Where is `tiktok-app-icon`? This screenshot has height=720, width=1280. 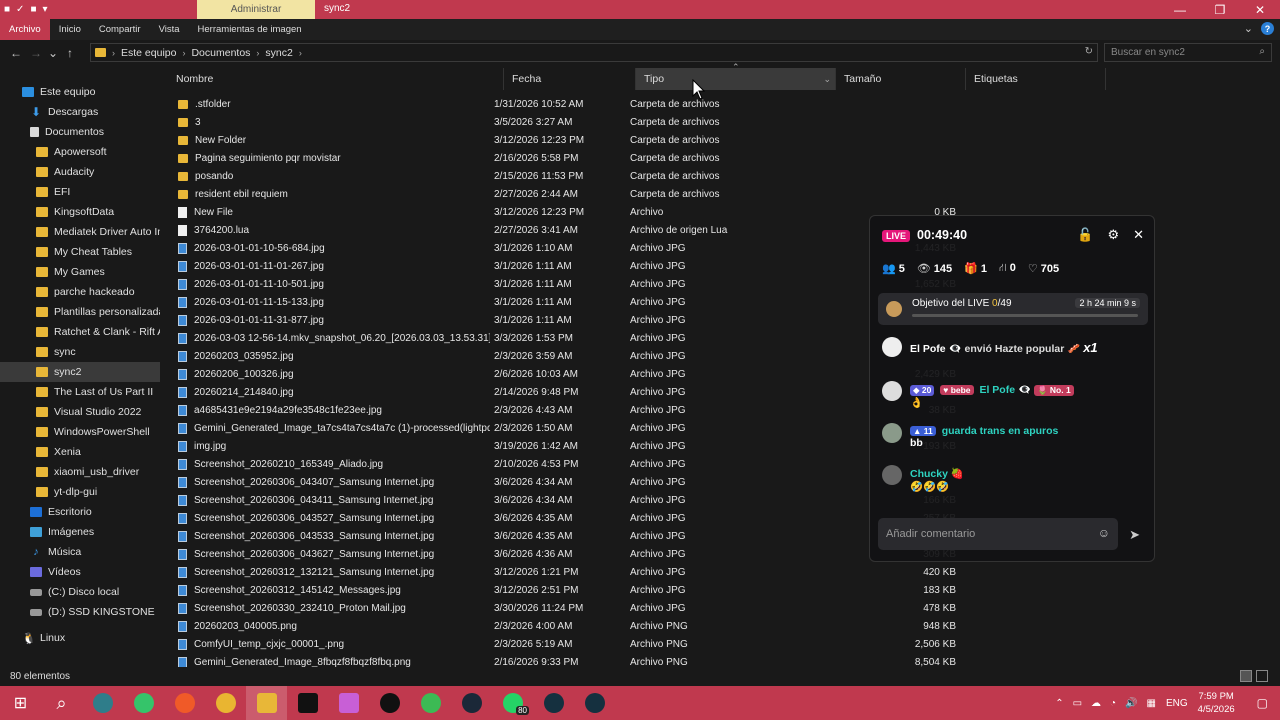
tiktok-app-icon is located at coordinates (389, 703).